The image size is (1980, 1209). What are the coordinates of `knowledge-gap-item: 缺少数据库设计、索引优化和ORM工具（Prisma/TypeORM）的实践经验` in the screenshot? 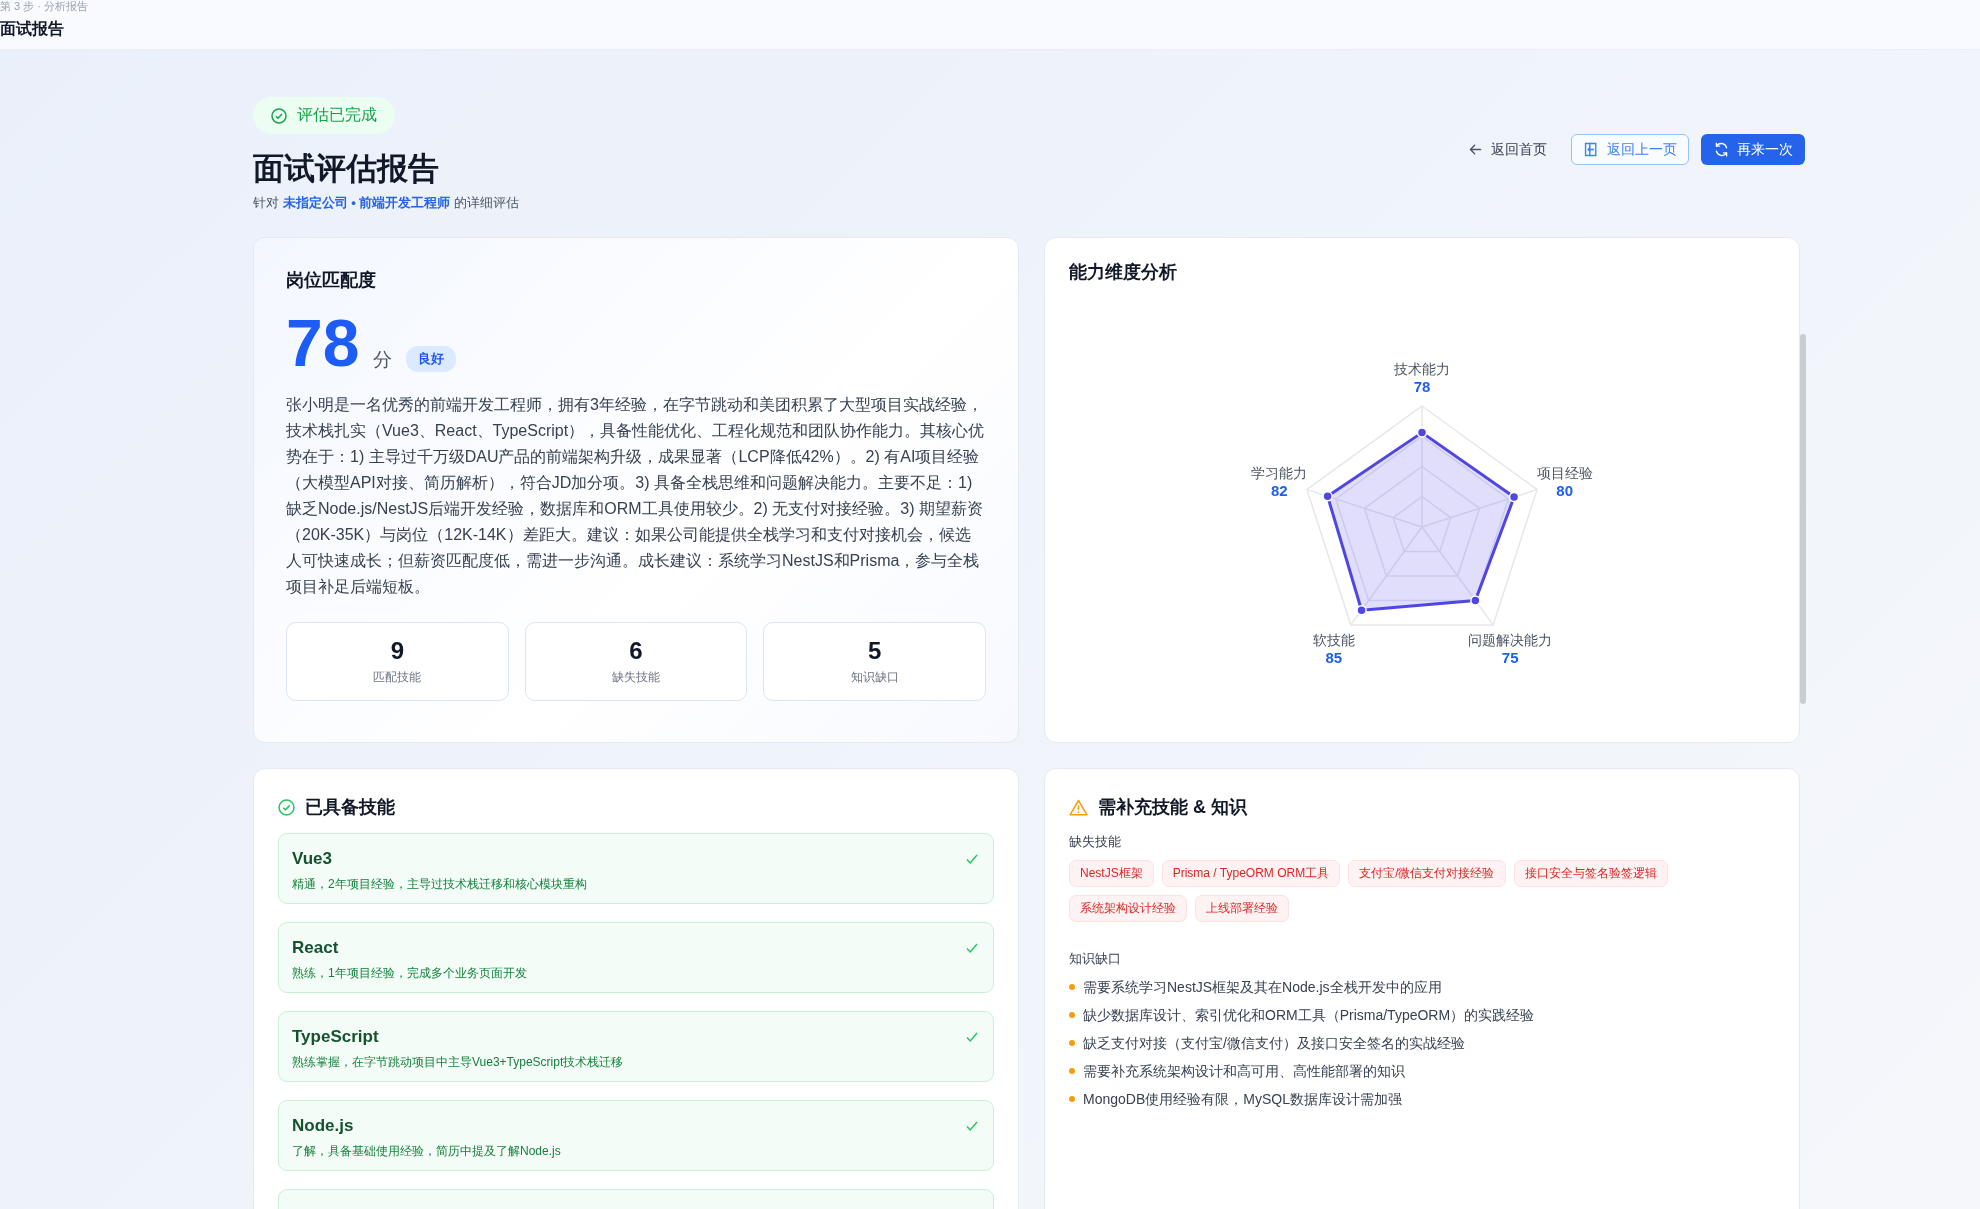 It's located at (1309, 1015).